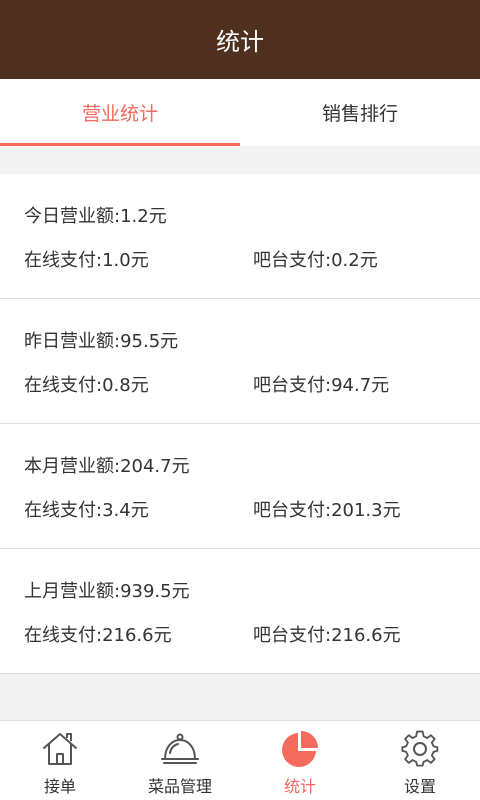 This screenshot has width=480, height=800. Describe the element at coordinates (60, 749) in the screenshot. I see `home-icon` at that location.